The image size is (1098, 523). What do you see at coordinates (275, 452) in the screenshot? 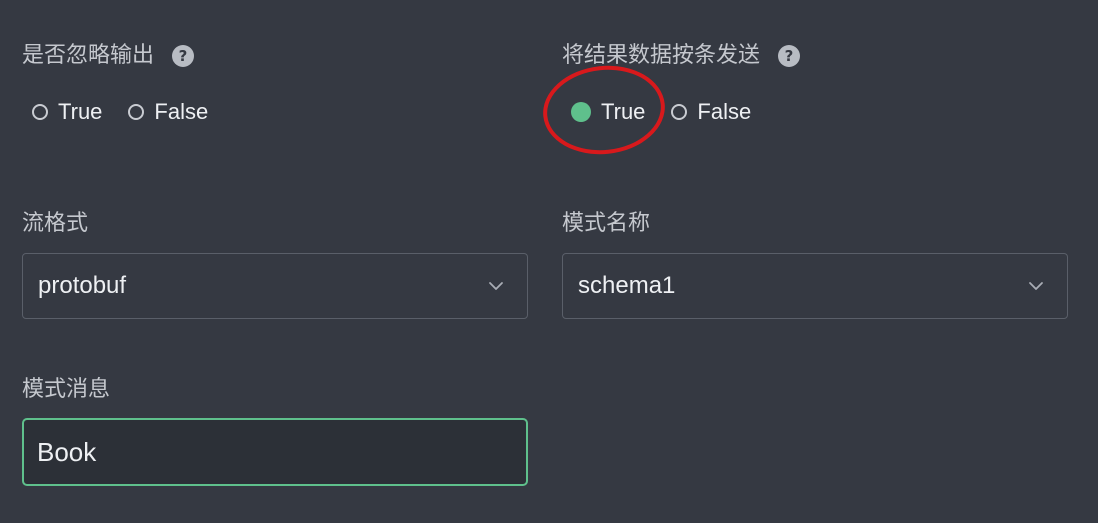
I see `schema-message-input` at bounding box center [275, 452].